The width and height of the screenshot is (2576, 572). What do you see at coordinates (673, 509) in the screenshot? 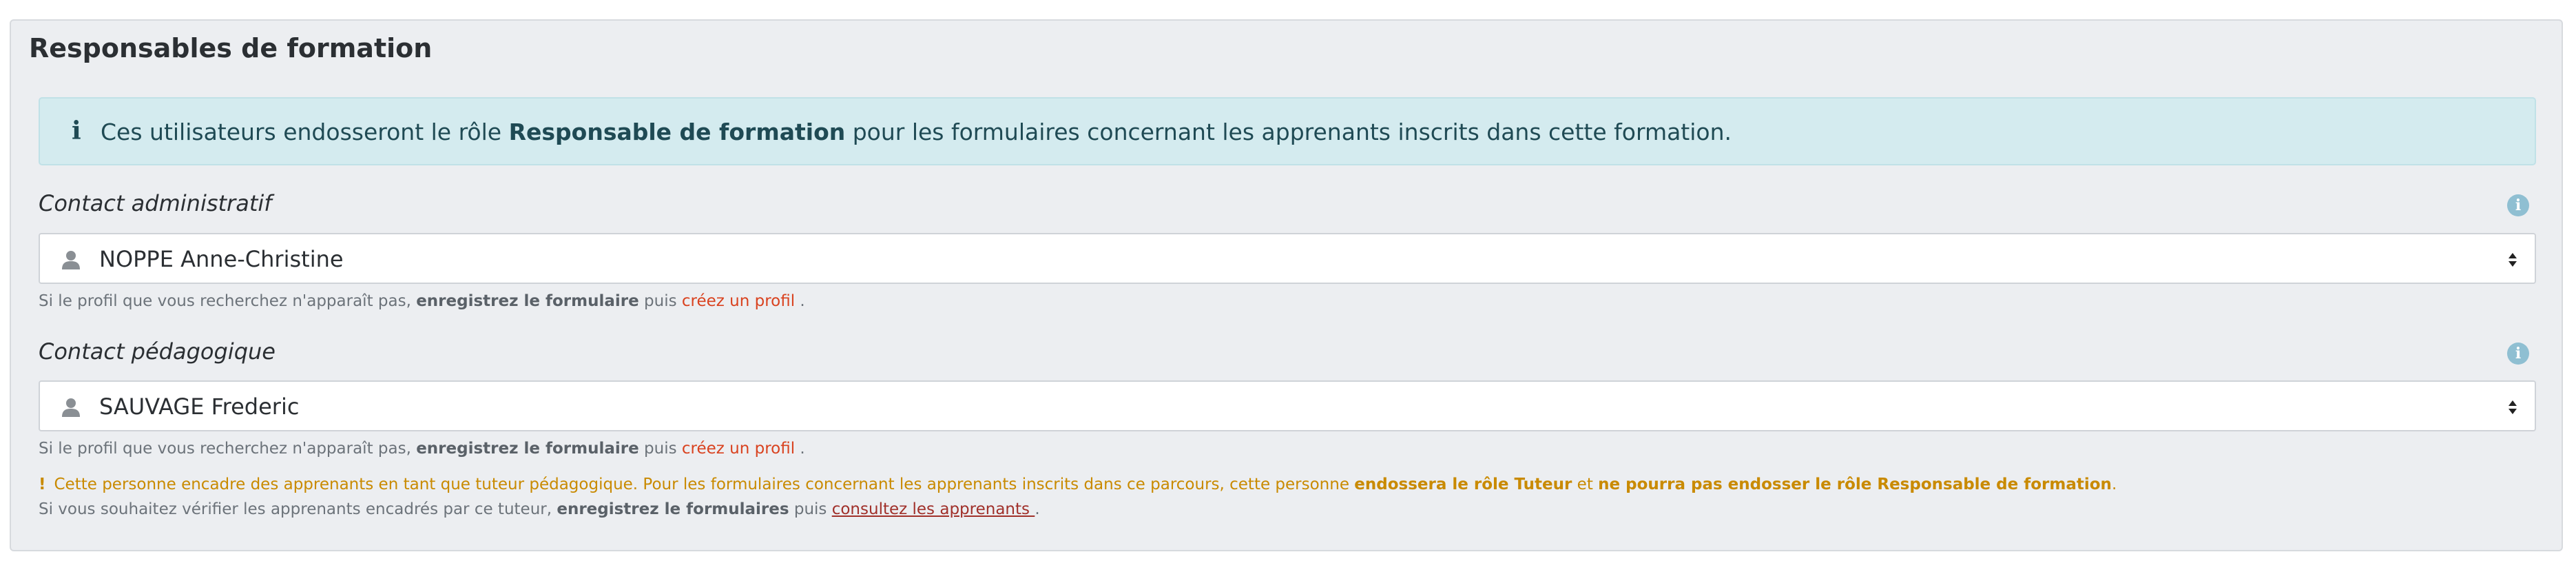
I see `check-help-bold: enregistrez le formulaires` at bounding box center [673, 509].